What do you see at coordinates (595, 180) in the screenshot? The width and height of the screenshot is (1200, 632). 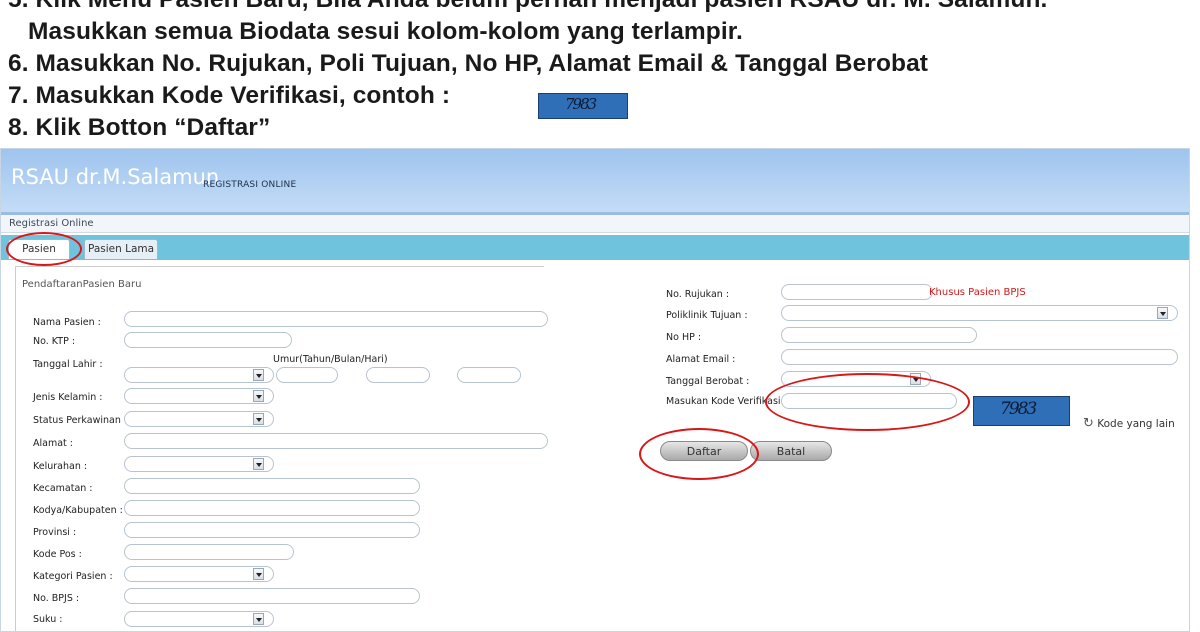 I see `app-header: RSAU dr.M.Salamun REGISTRASI ONLINE` at bounding box center [595, 180].